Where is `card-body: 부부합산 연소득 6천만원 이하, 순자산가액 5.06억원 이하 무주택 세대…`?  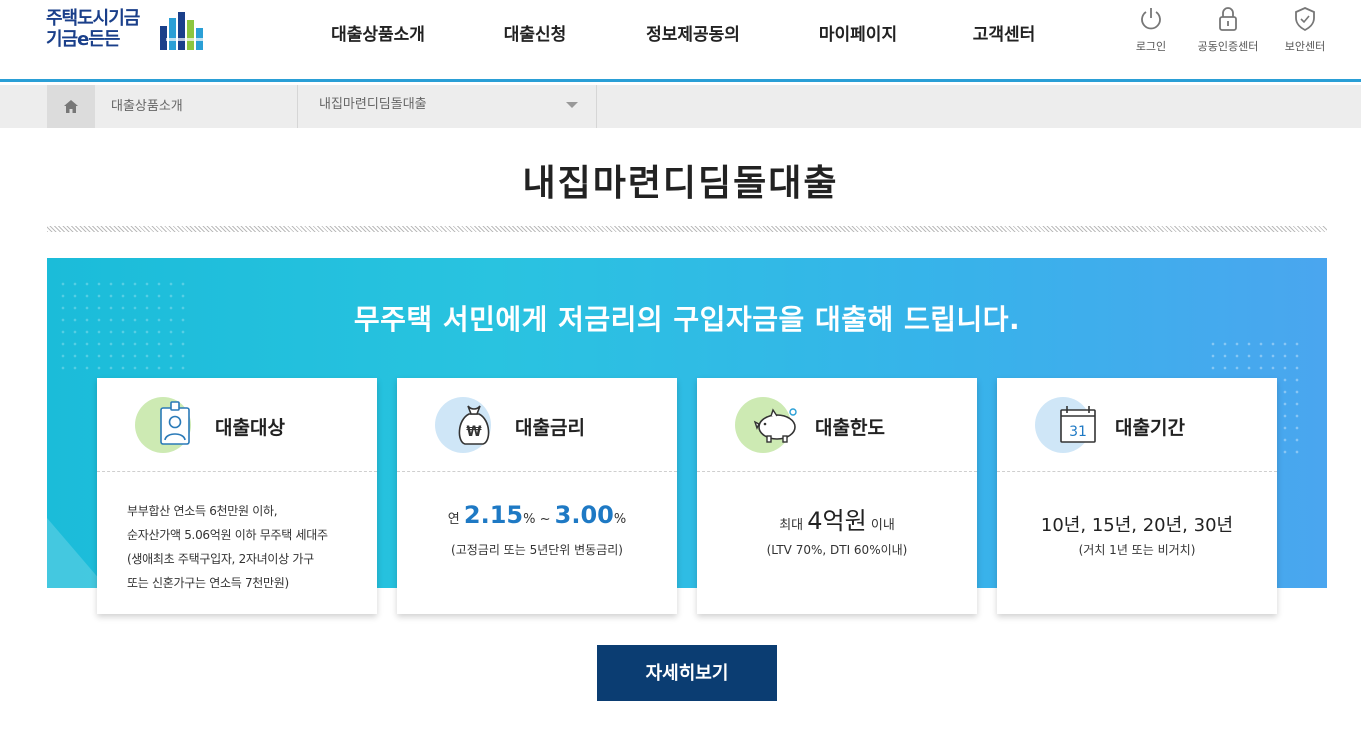 card-body: 부부합산 연소득 6천만원 이하, 순자산가액 5.06억원 이하 무주택 세대… is located at coordinates (237, 543).